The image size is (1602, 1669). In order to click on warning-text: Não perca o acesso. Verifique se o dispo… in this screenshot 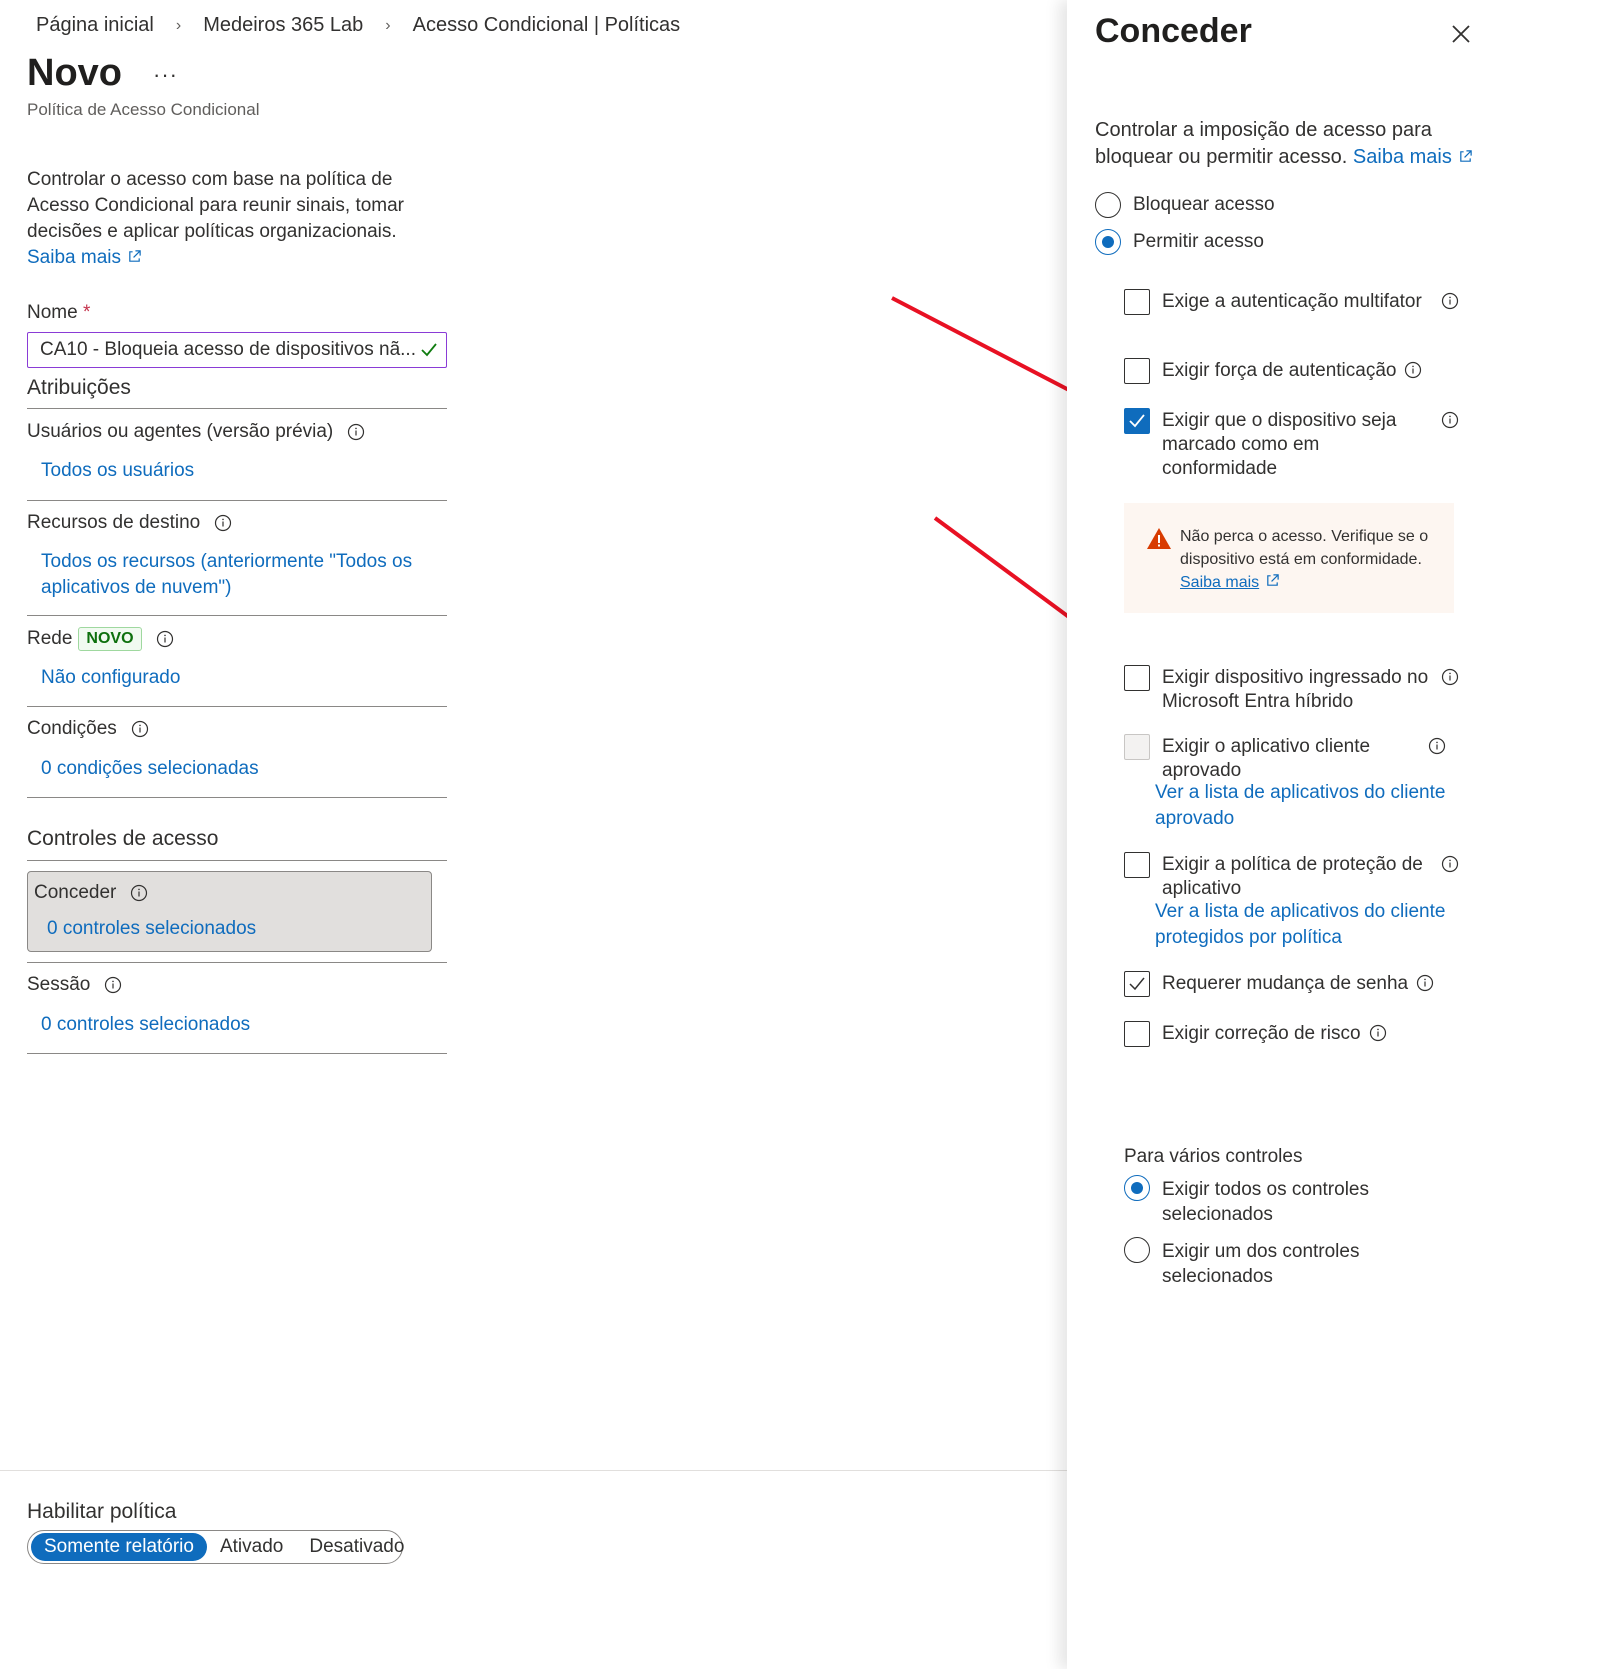, I will do `click(1304, 548)`.